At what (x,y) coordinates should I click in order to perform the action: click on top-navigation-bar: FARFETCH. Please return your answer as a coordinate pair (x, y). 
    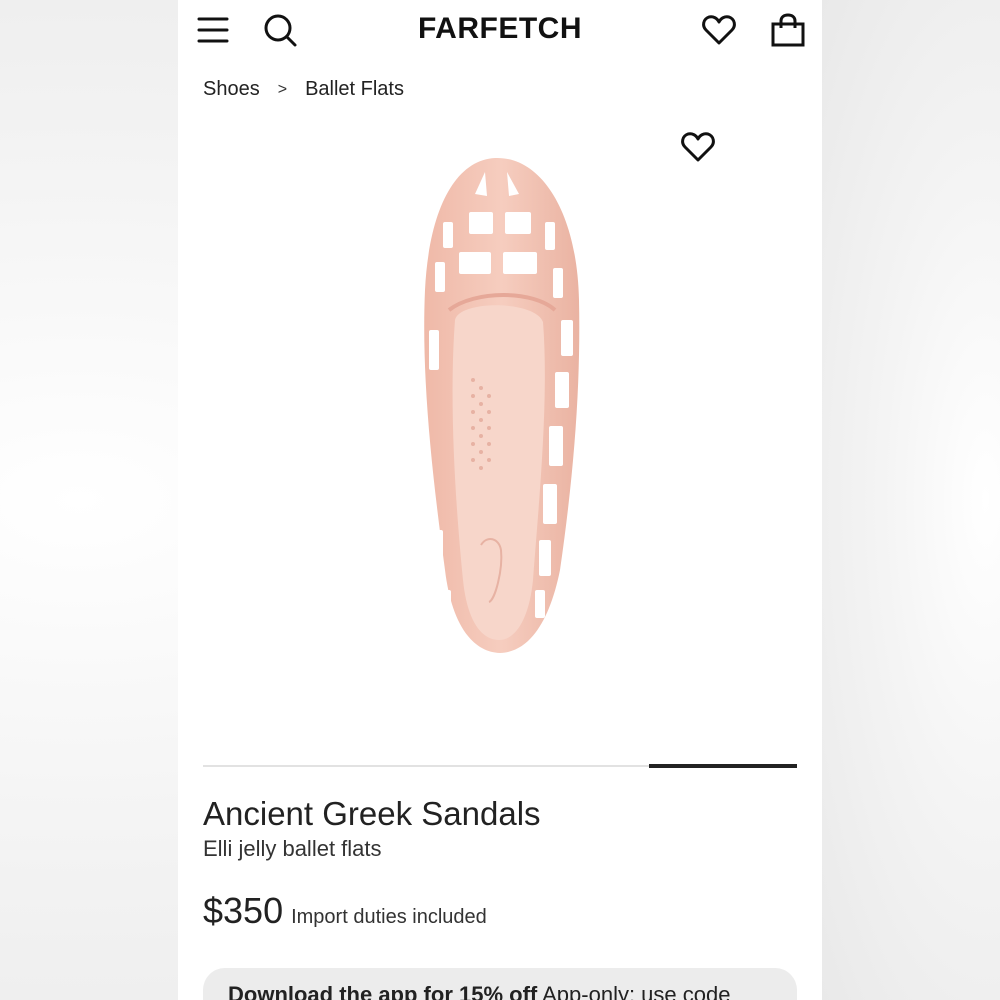
    Looking at the image, I should click on (500, 31).